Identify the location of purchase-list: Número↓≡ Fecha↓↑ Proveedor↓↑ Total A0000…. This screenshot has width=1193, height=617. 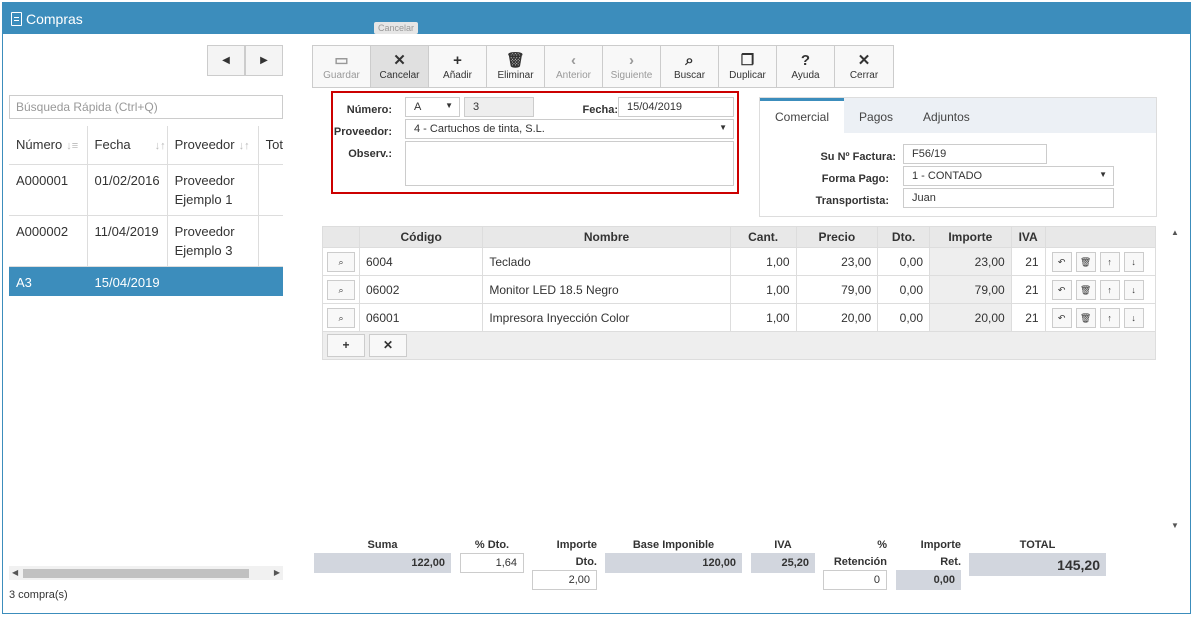
(146, 211).